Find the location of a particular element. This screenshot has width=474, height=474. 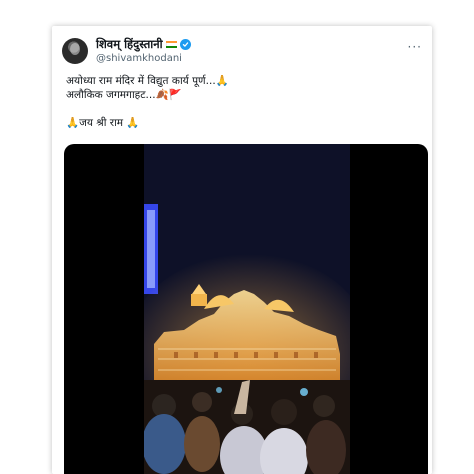

author-info: शिवम् हिंदुस्तानी @shivamkhodani is located at coordinates (143, 50).